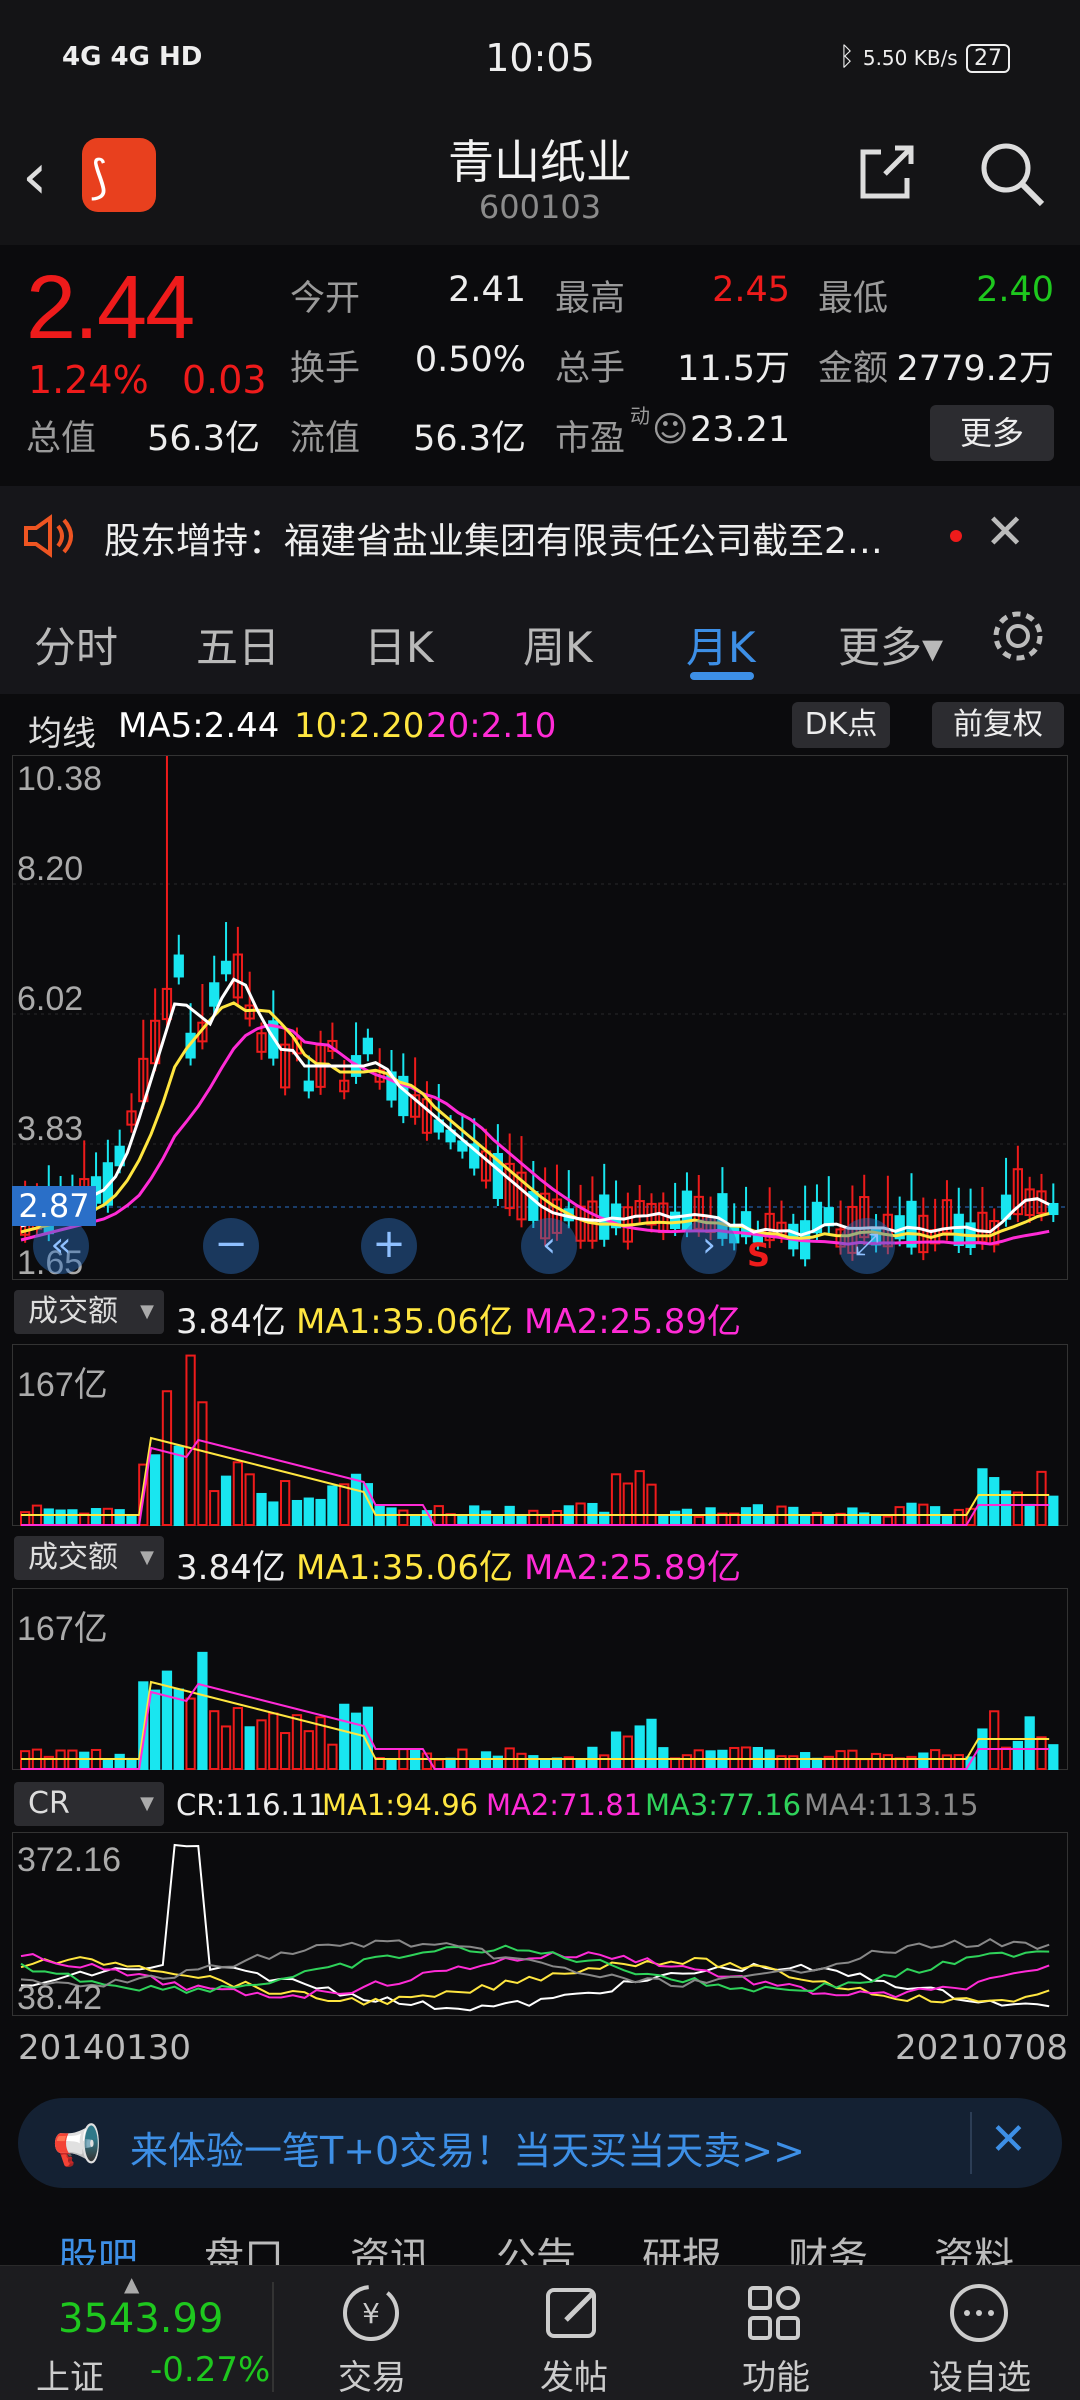  Describe the element at coordinates (371, 2313) in the screenshot. I see `trade-icon: ¥` at that location.